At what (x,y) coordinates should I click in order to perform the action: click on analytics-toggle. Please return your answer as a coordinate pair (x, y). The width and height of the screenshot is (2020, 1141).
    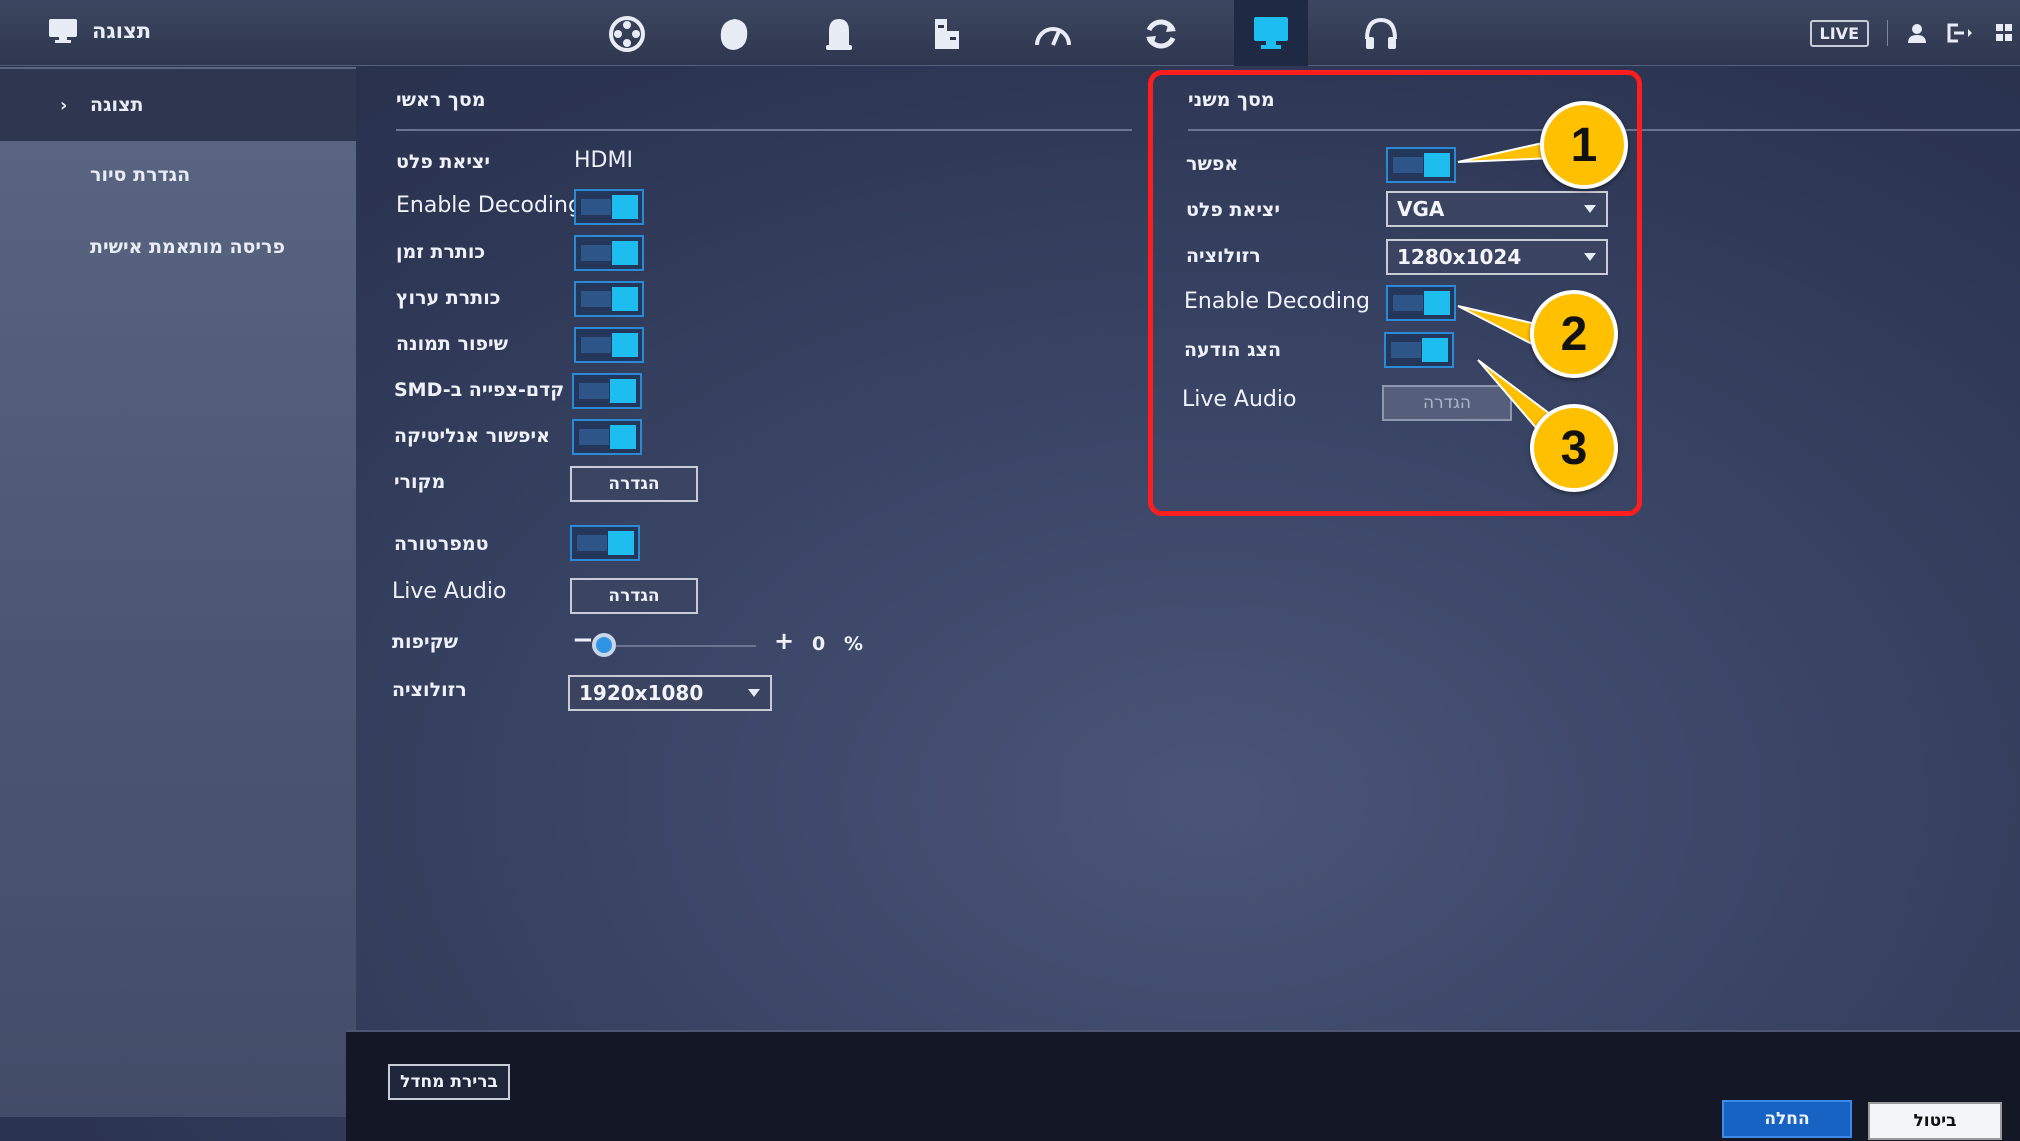
    Looking at the image, I should click on (607, 437).